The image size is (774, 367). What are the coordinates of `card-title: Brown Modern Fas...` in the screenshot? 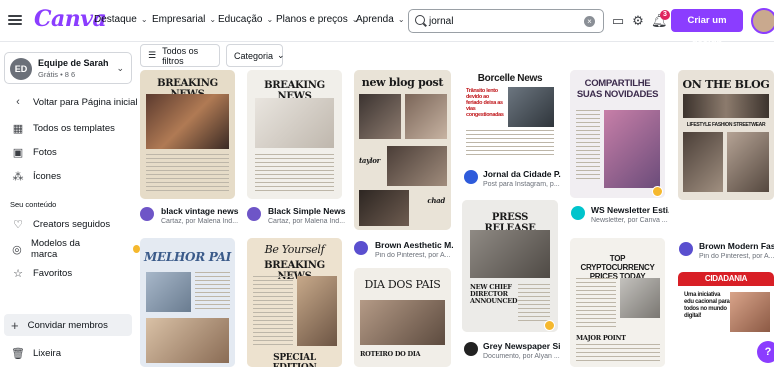 It's located at (736, 246).